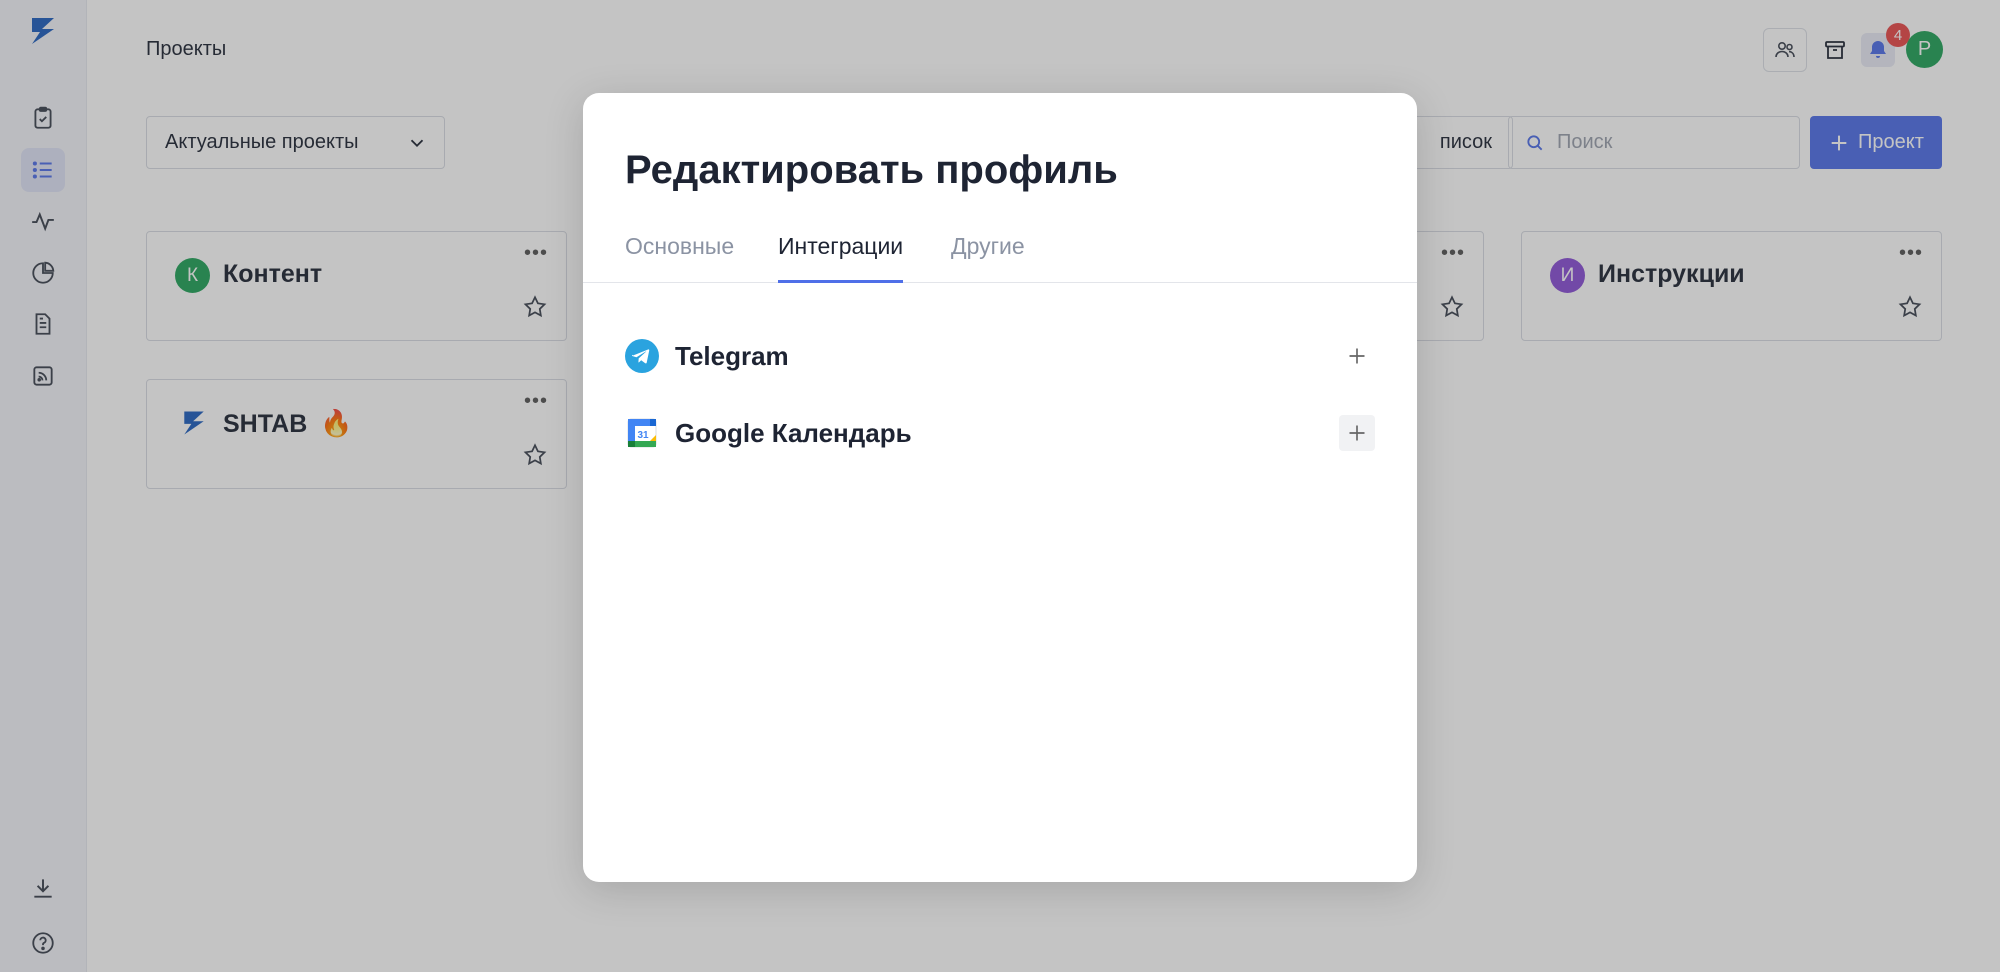 This screenshot has height=972, width=2000. I want to click on add-google-calendar-button, so click(1357, 433).